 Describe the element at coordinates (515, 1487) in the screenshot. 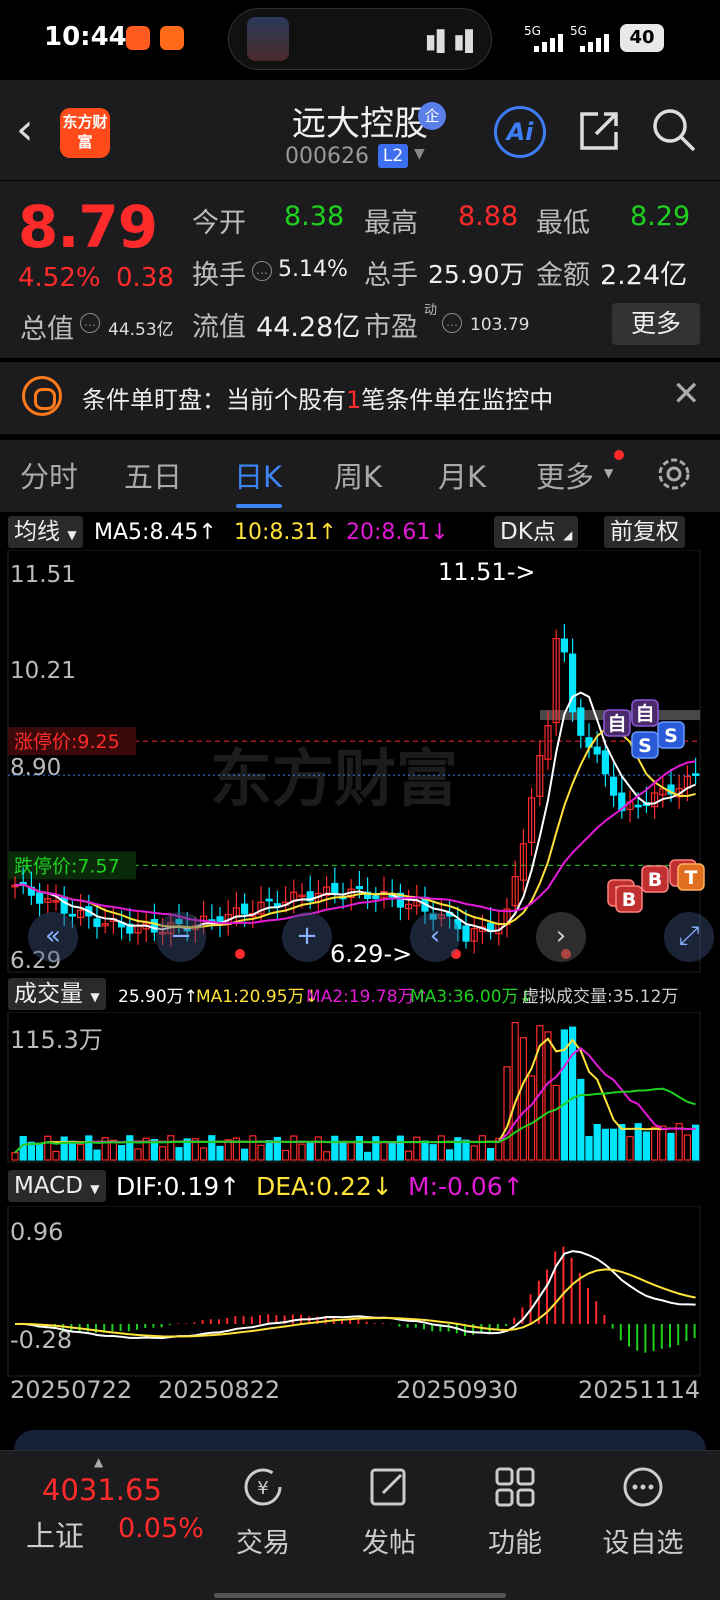

I see `grid-icon` at that location.